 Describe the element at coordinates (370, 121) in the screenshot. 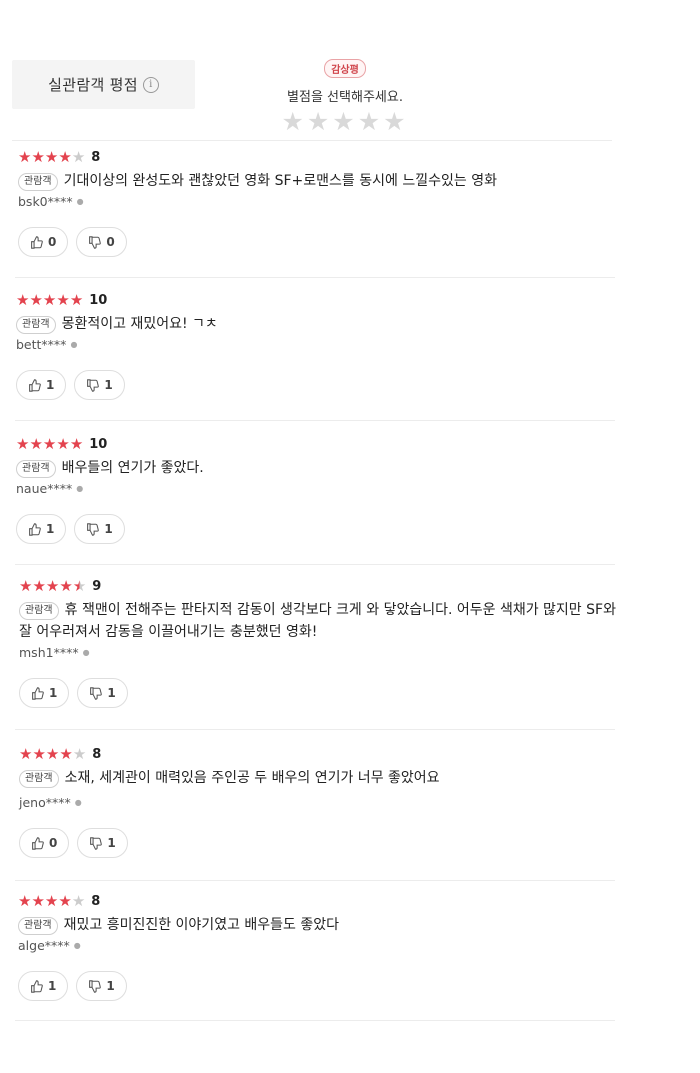

I see `rate-star-4-icon: ★` at that location.